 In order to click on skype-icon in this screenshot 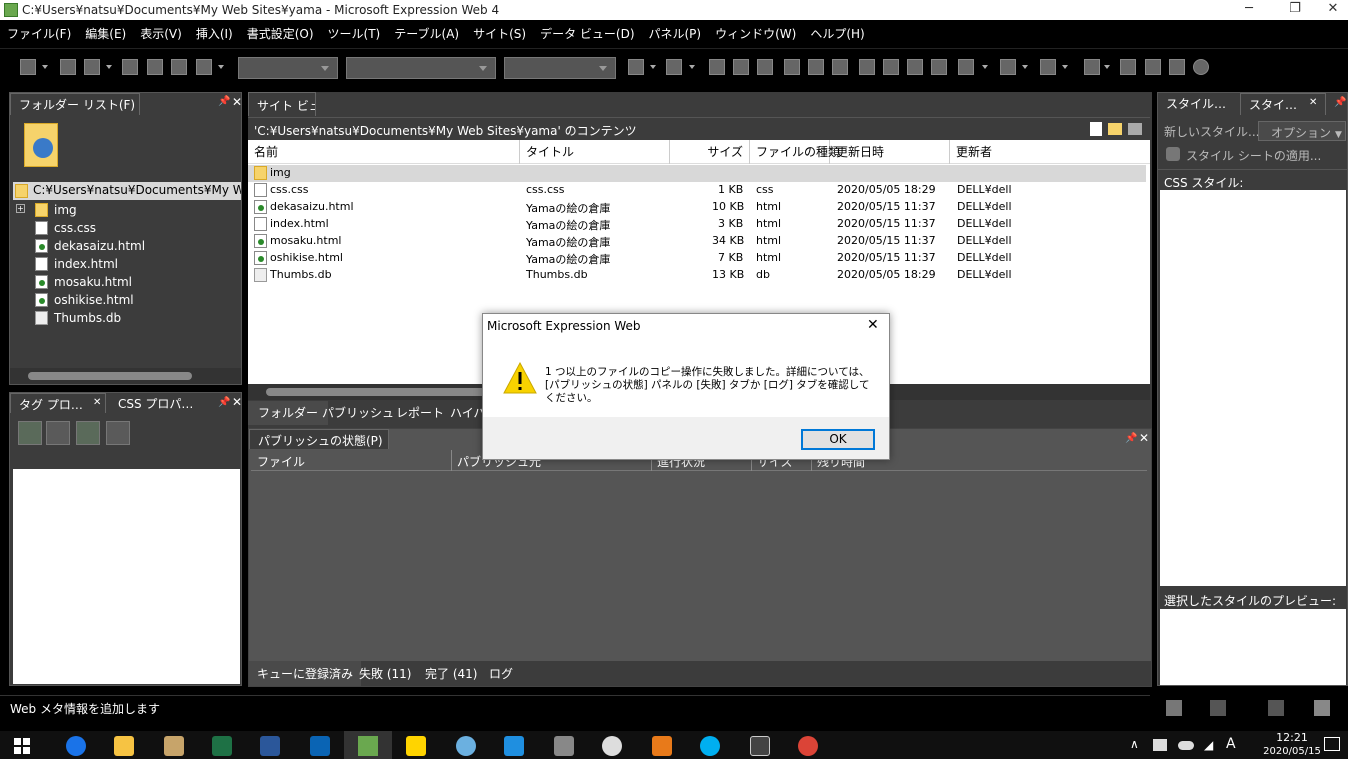, I will do `click(710, 746)`.